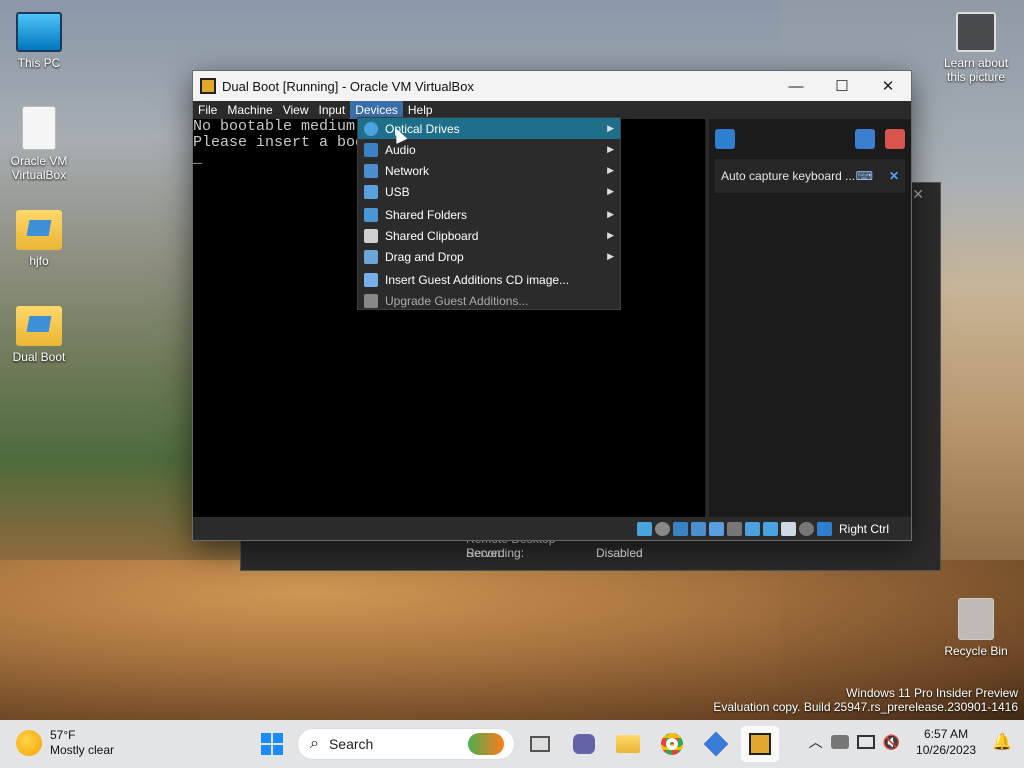 Image resolution: width=1024 pixels, height=768 pixels. I want to click on virtualbox-app-icon, so click(208, 86).